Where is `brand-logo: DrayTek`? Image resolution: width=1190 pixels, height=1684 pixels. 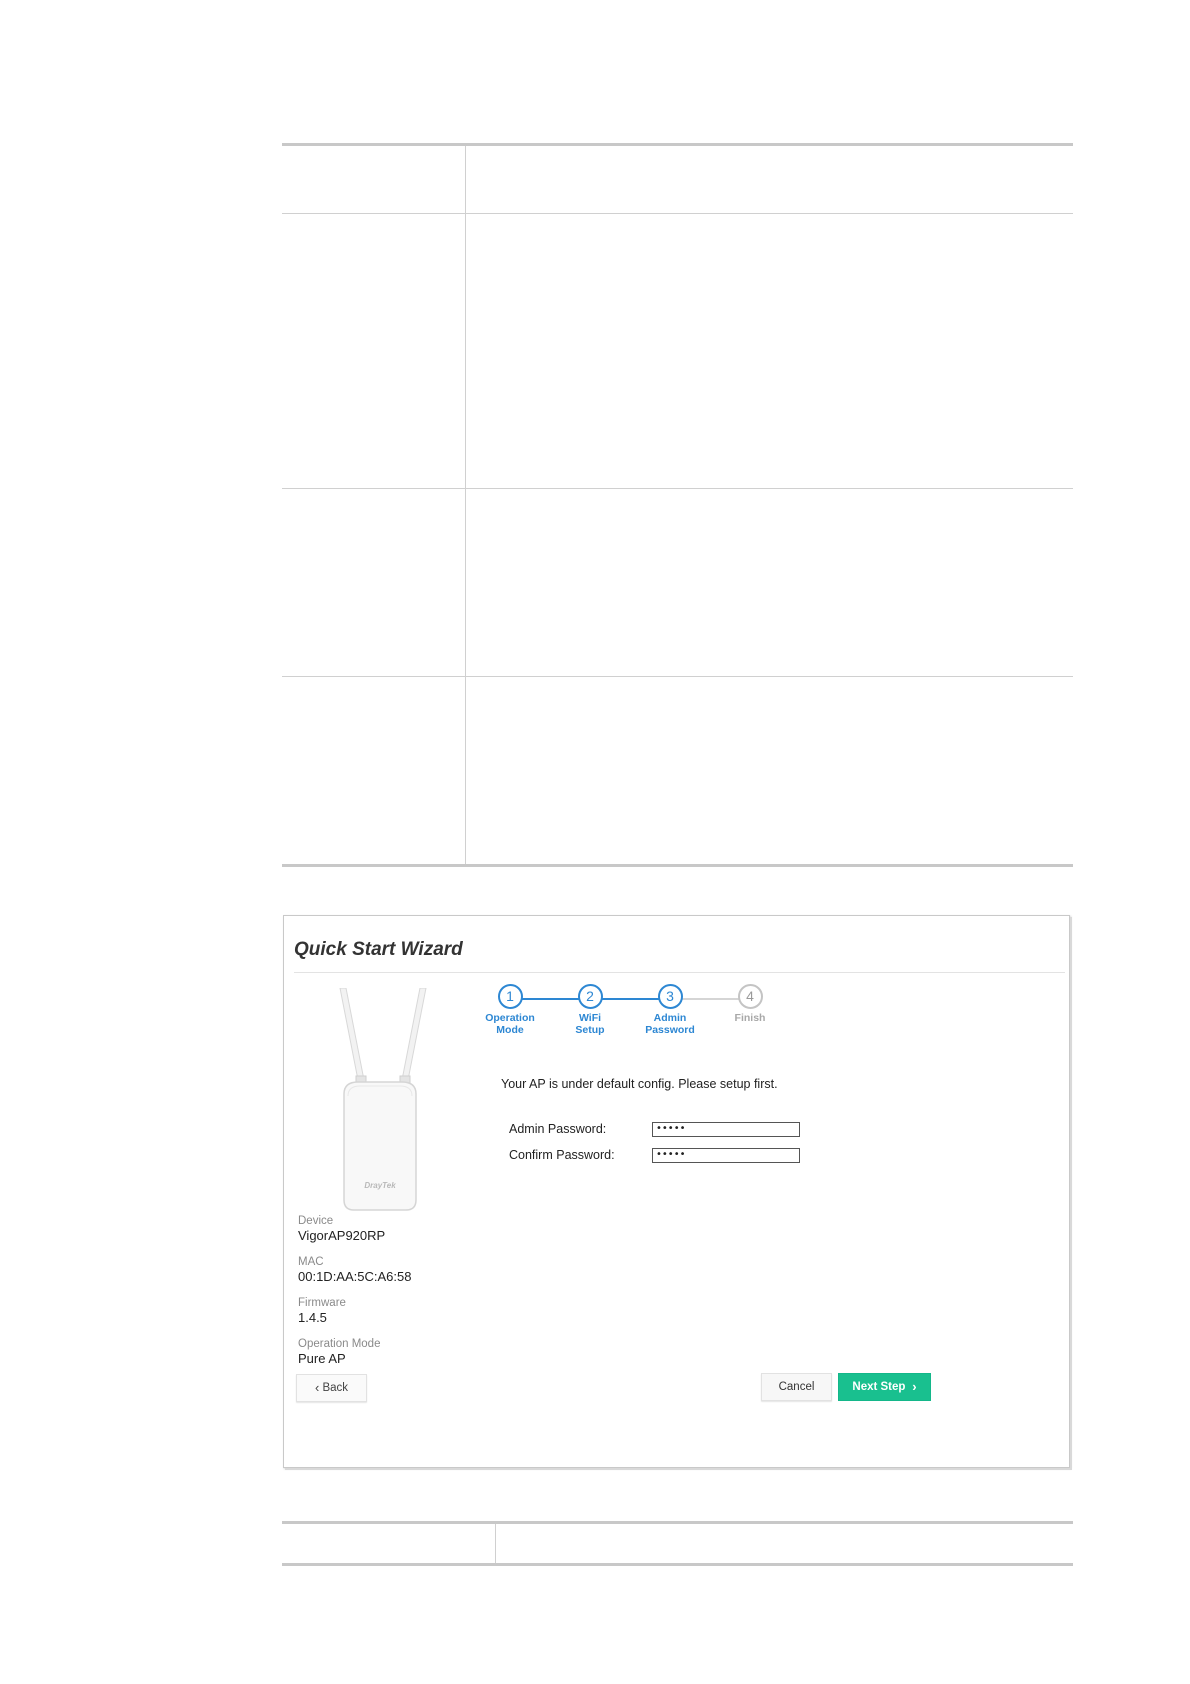 brand-logo: DrayTek is located at coordinates (380, 1185).